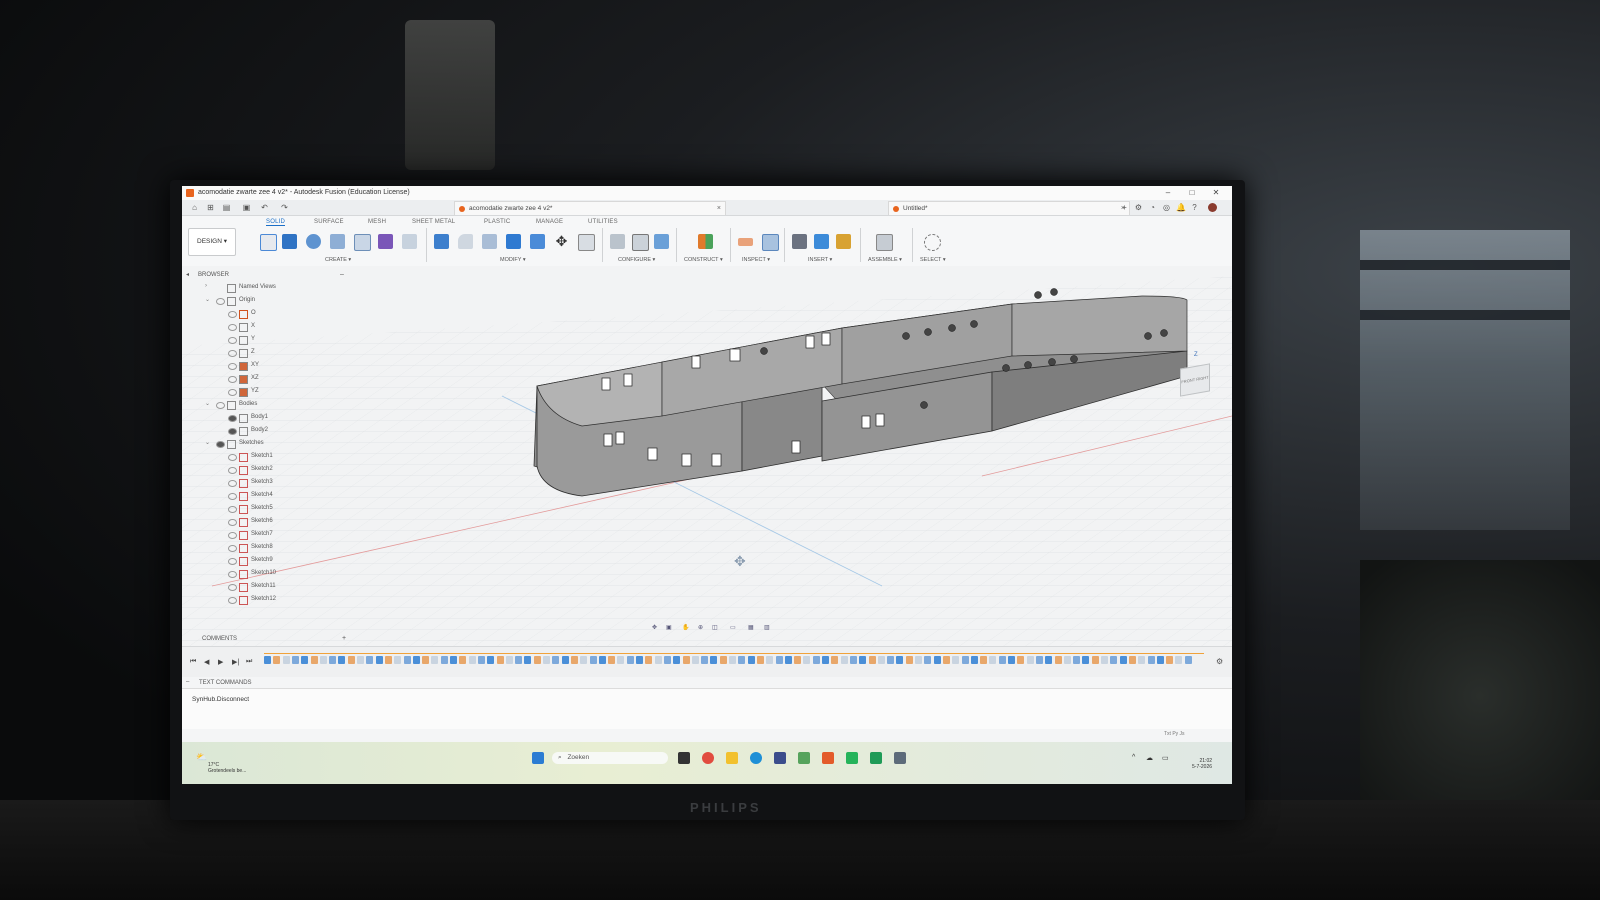 The image size is (1600, 900). I want to click on fillet-icon, so click(465, 241).